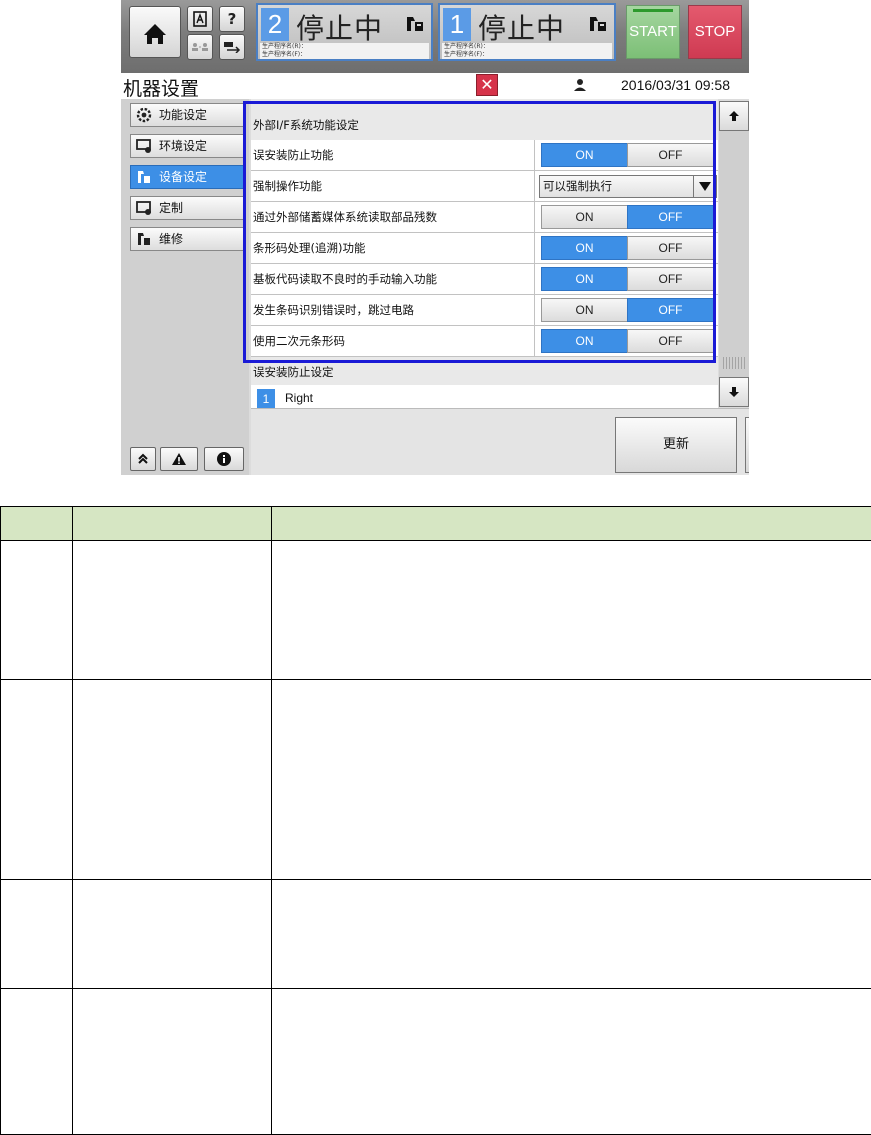  I want to click on unit-number: 1, so click(457, 24).